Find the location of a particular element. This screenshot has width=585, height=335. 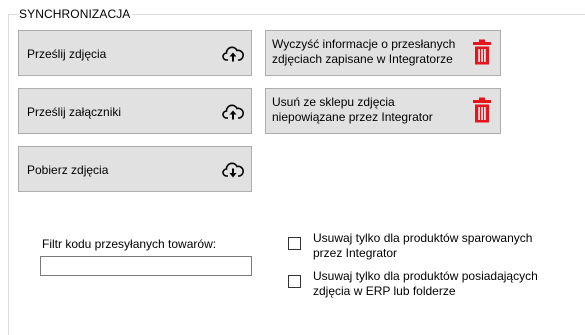

section-title: SYNCHRONIZACJA is located at coordinates (75, 14).